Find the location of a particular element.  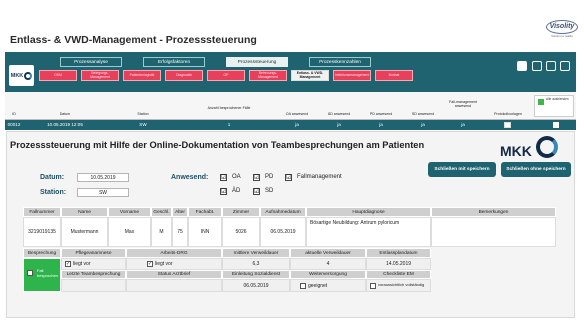

anwesend-label: Anwesend: is located at coordinates (190, 177).